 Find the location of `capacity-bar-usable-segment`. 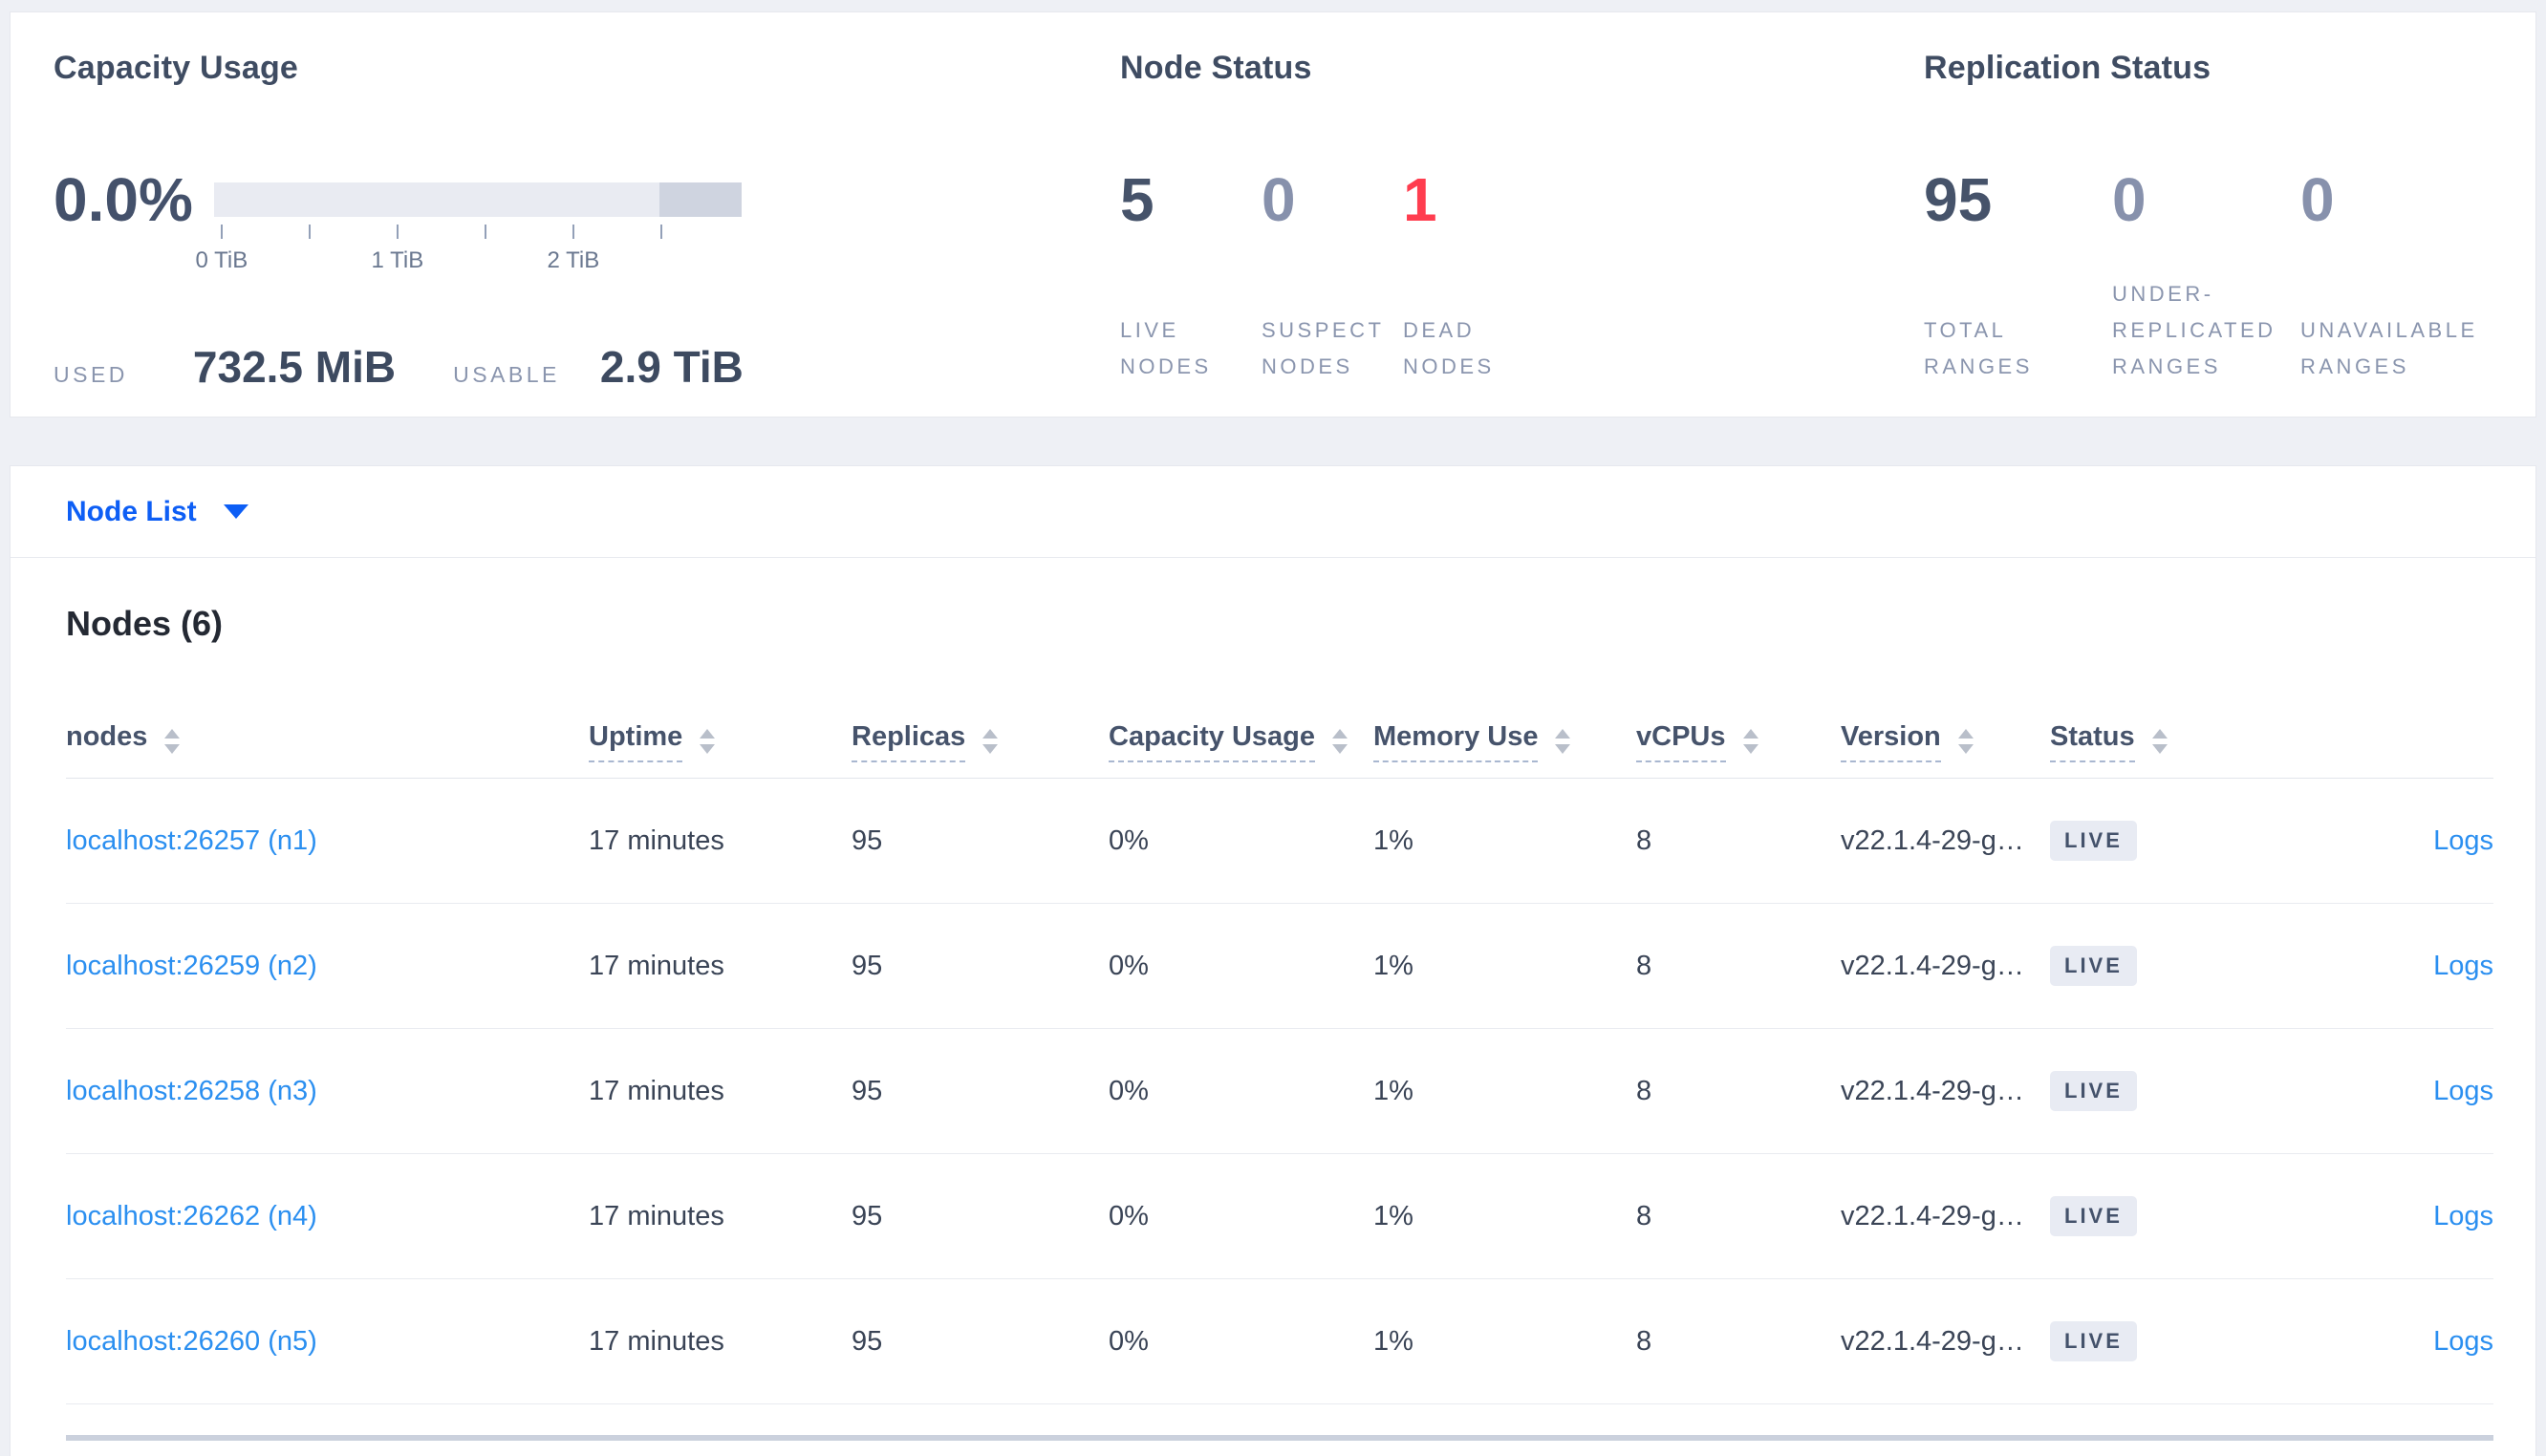

capacity-bar-usable-segment is located at coordinates (436, 200).